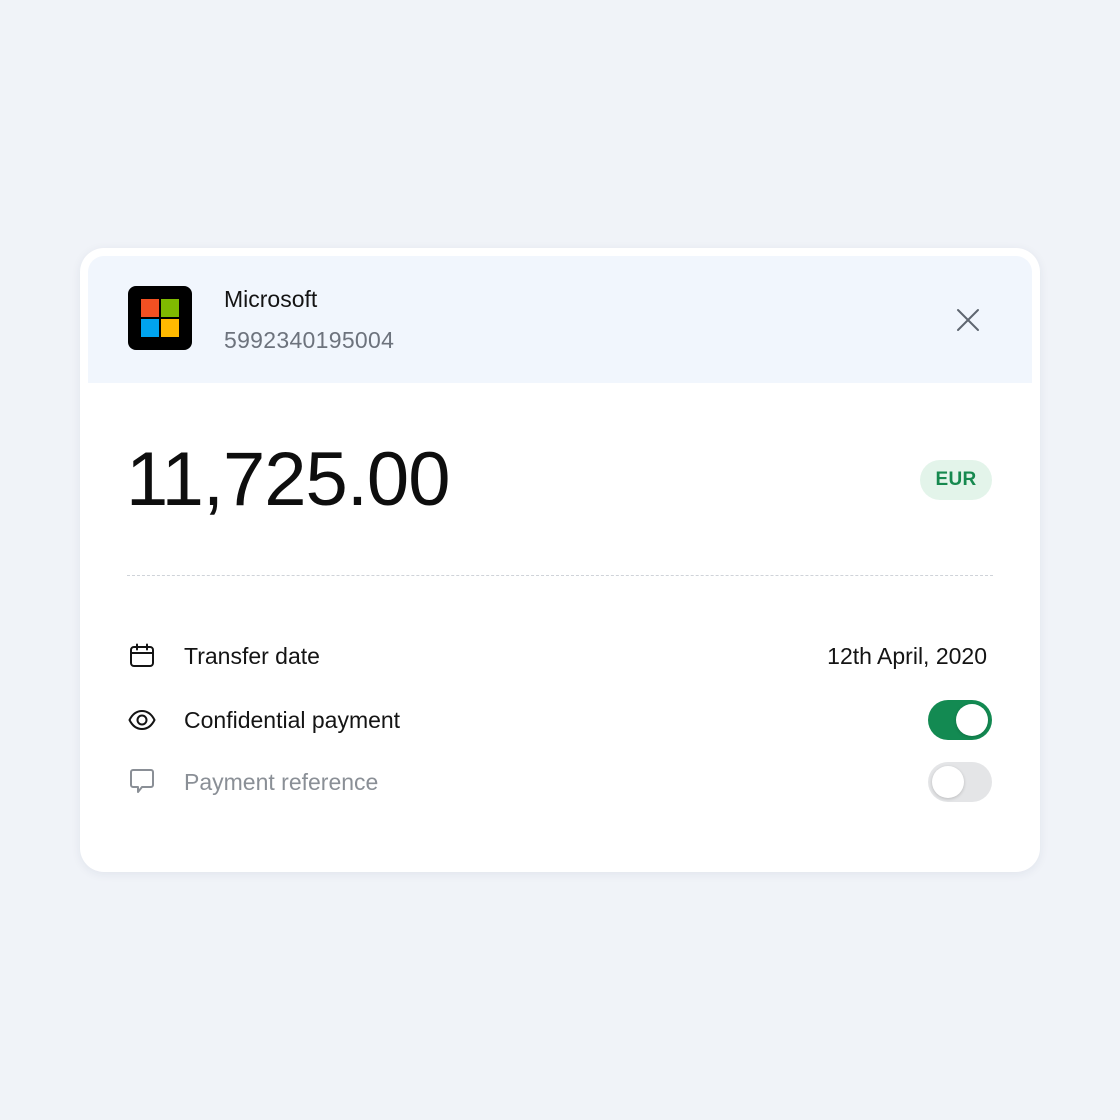 This screenshot has height=1120, width=1120. I want to click on comment-icon, so click(142, 782).